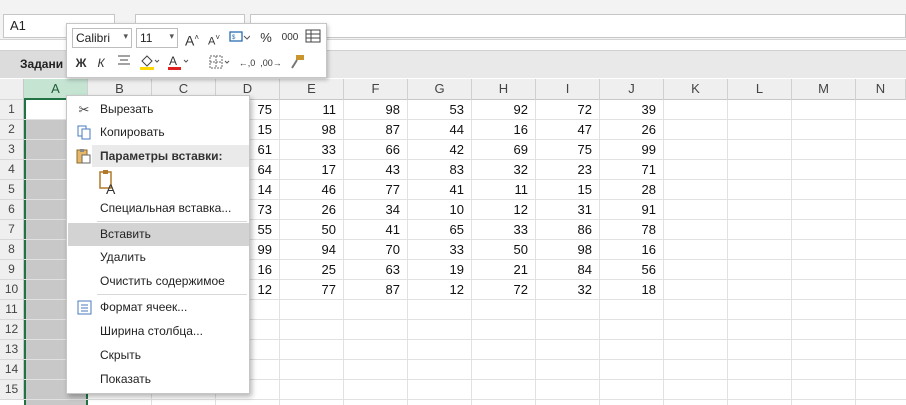 This screenshot has width=906, height=405. What do you see at coordinates (568, 89) in the screenshot?
I see `column-header-i: I` at bounding box center [568, 89].